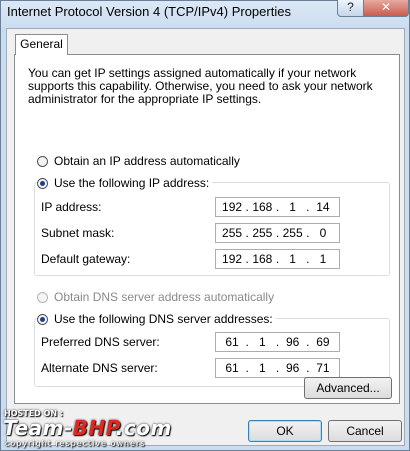  What do you see at coordinates (42, 161) in the screenshot?
I see `ip-auto-radio` at bounding box center [42, 161].